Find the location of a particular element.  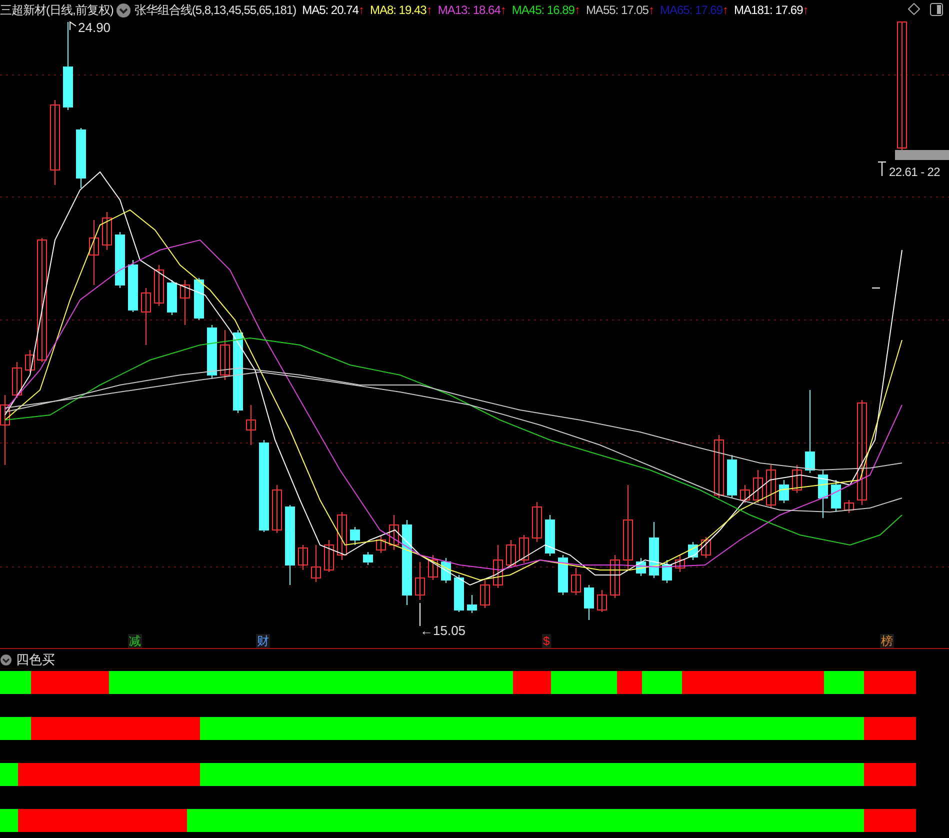

price-range-label: 22.61 - 22 is located at coordinates (914, 172).